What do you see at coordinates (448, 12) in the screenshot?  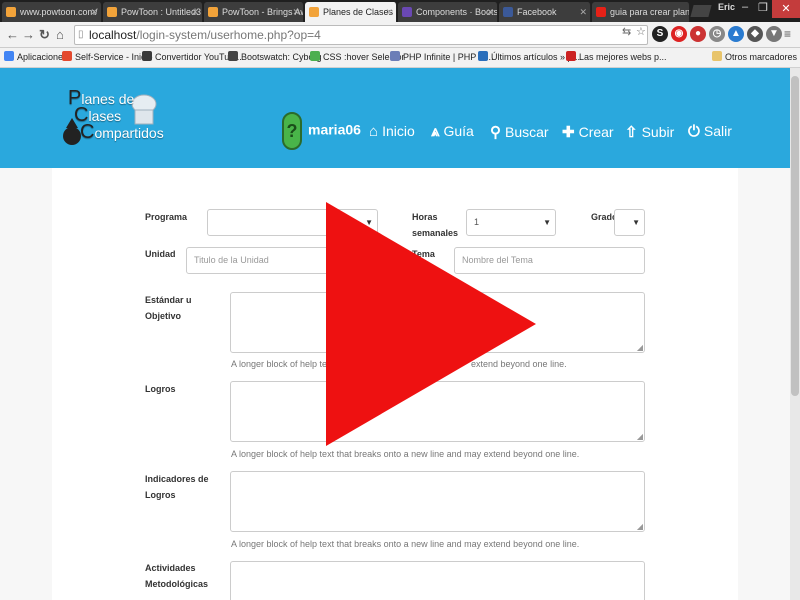 I see `tab-bootstrap-components: Components · Bootst ✕` at bounding box center [448, 12].